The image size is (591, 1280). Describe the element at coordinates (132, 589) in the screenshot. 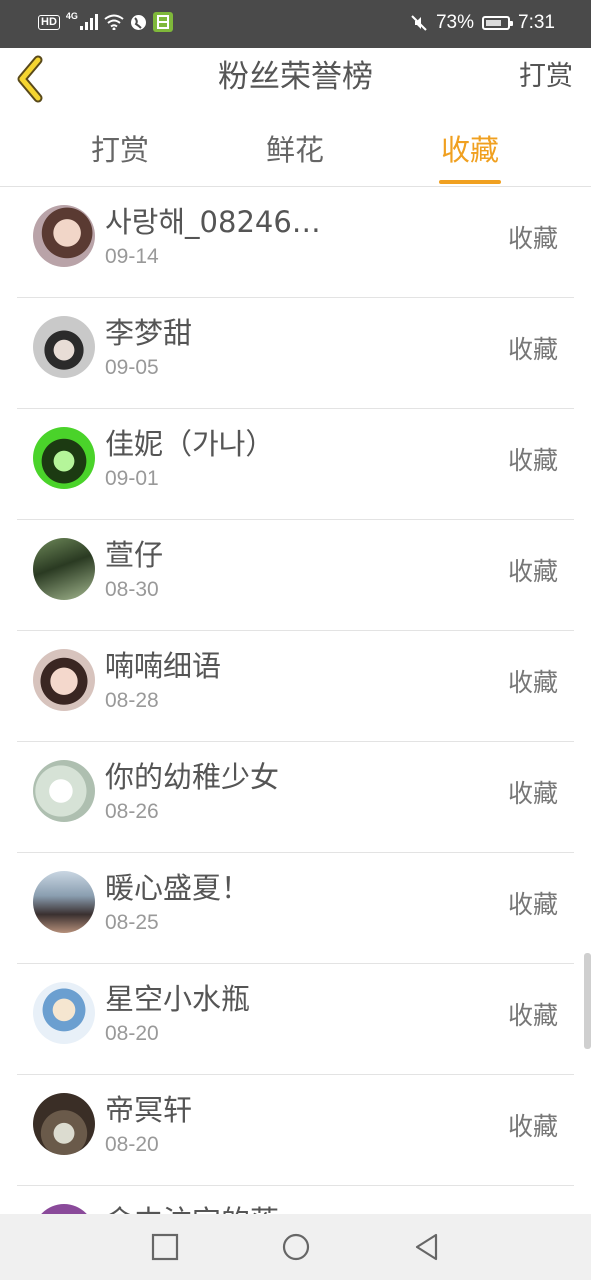

I see `date: 08-30` at that location.